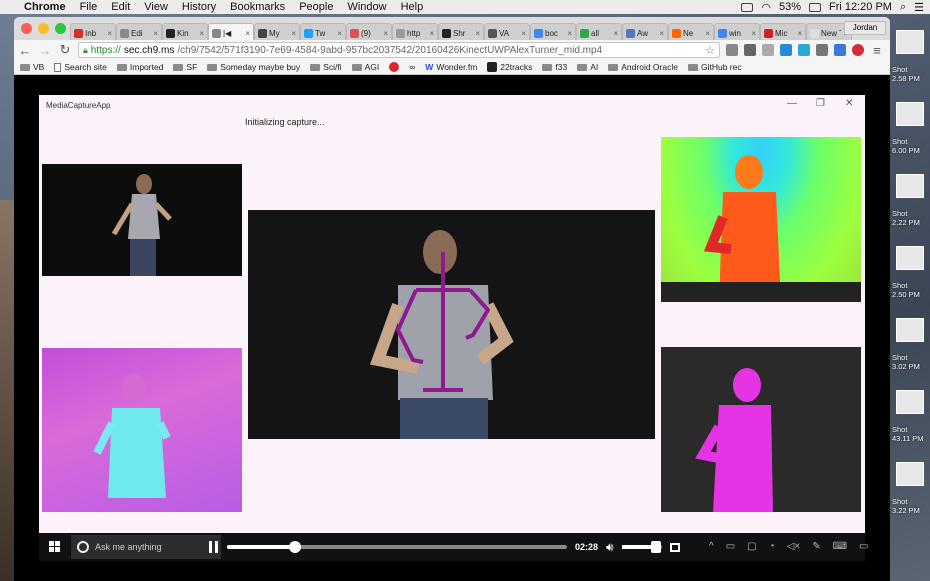  Describe the element at coordinates (45, 50) in the screenshot. I see `forward-button: →` at that location.